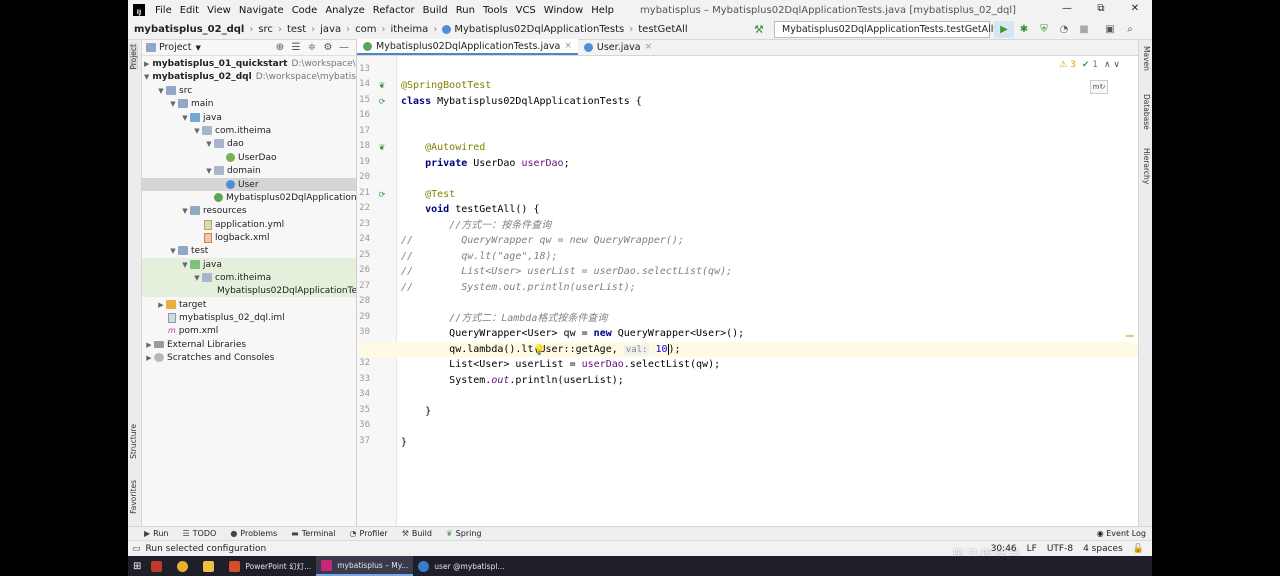 The width and height of the screenshot is (1280, 576). I want to click on tab-favorites-side: Favorites, so click(133, 497).